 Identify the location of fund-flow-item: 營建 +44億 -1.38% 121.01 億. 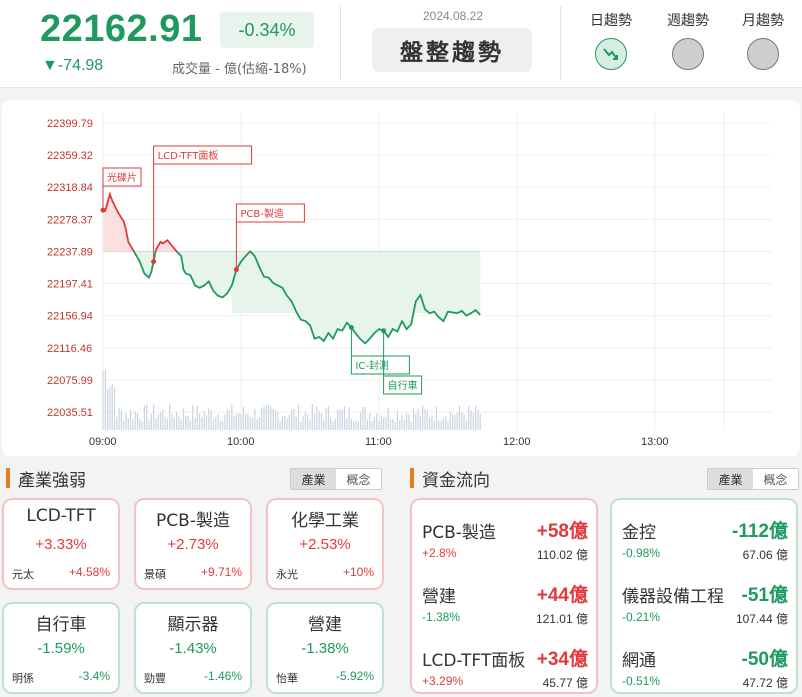
(504, 602).